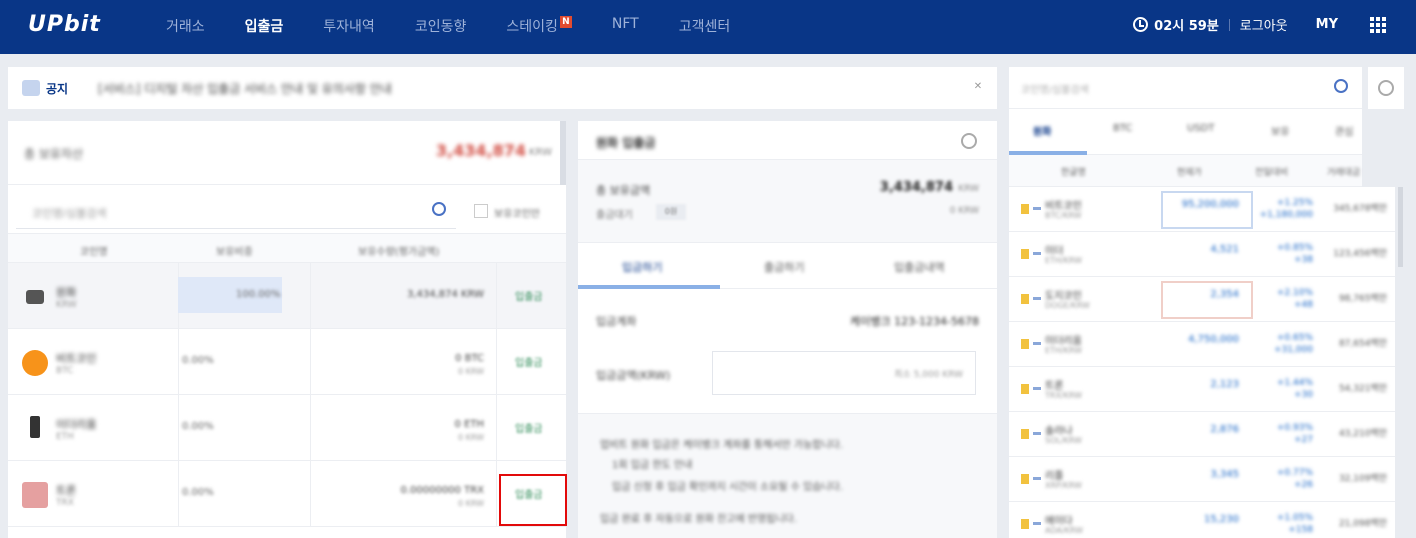 This screenshot has height=538, width=1416. What do you see at coordinates (1202, 389) in the screenshot?
I see `market-row: 트론 TRX/KRW 2,123 +1.44% +30 54,321백만` at bounding box center [1202, 389].